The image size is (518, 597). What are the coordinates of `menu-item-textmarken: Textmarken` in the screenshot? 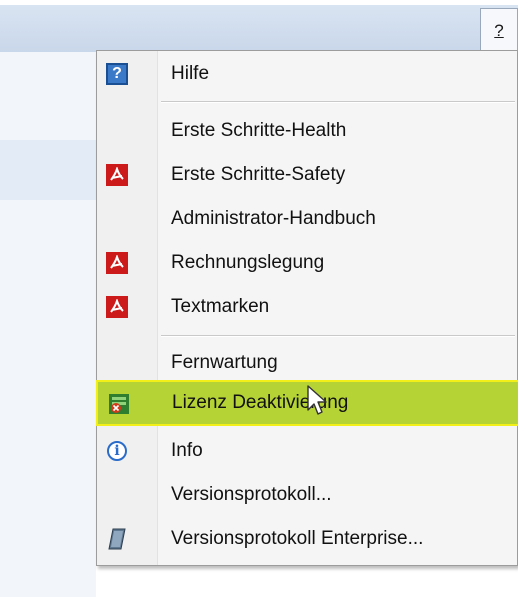 It's located at (307, 307).